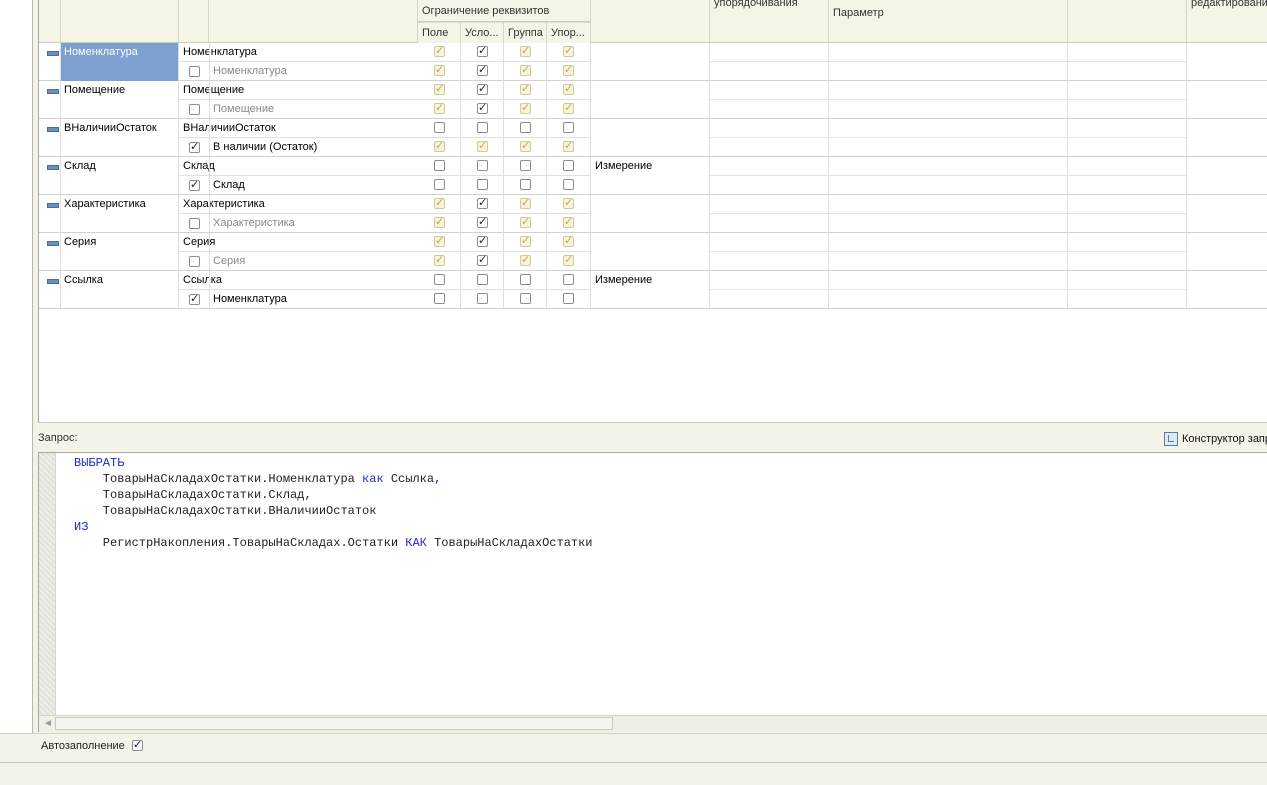 Image resolution: width=1267 pixels, height=785 pixels. What do you see at coordinates (948, 21) in the screenshot?
I see `header-cell-parameter: Параметр` at bounding box center [948, 21].